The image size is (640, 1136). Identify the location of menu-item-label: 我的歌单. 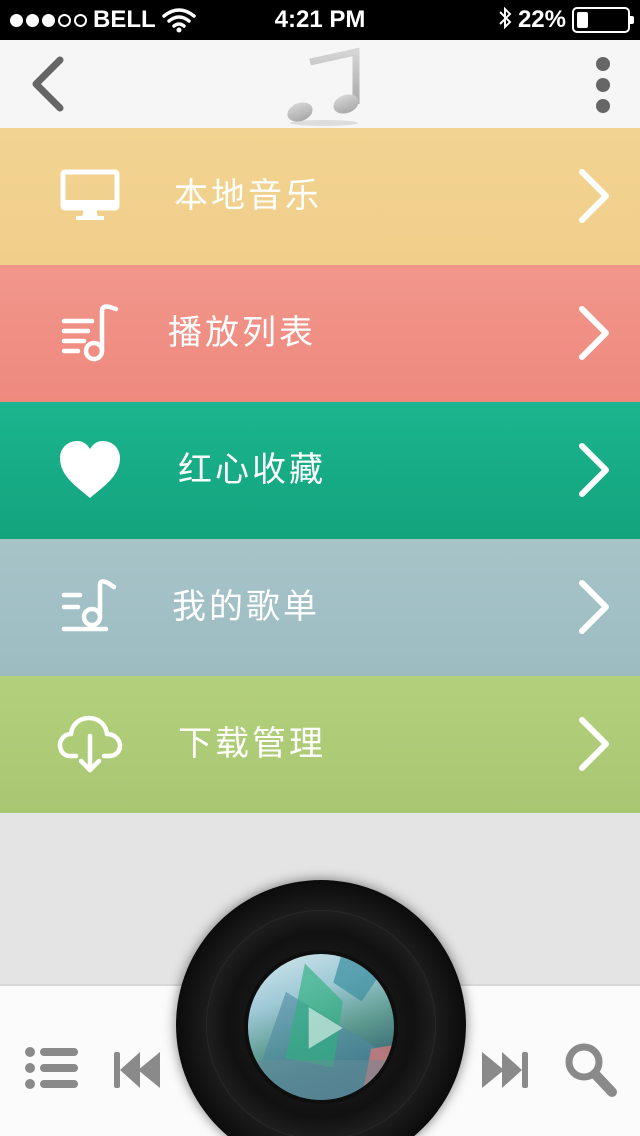
(246, 607).